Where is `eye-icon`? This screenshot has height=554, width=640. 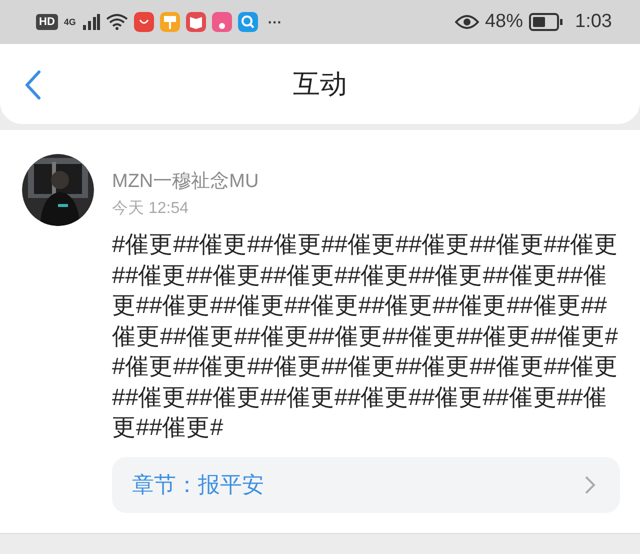 eye-icon is located at coordinates (466, 22).